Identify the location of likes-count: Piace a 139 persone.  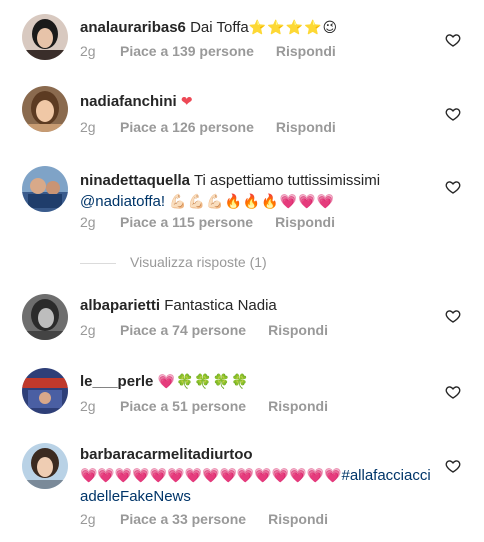
(187, 51).